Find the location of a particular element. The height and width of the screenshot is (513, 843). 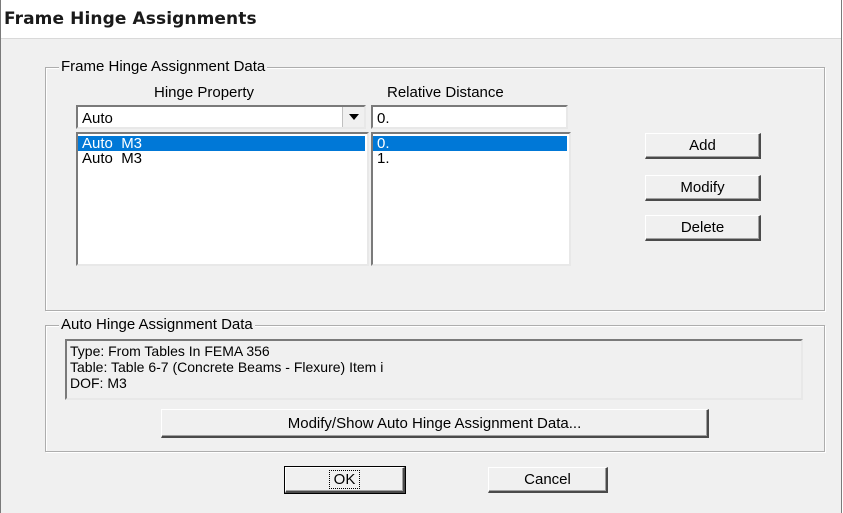

relative-distance-input-value: 0. is located at coordinates (383, 118).